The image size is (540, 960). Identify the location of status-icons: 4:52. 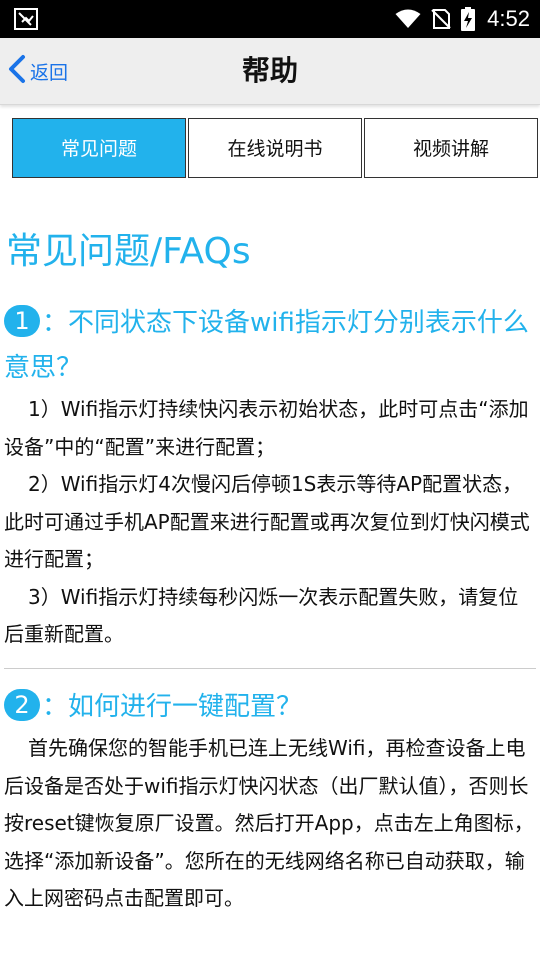
(462, 19).